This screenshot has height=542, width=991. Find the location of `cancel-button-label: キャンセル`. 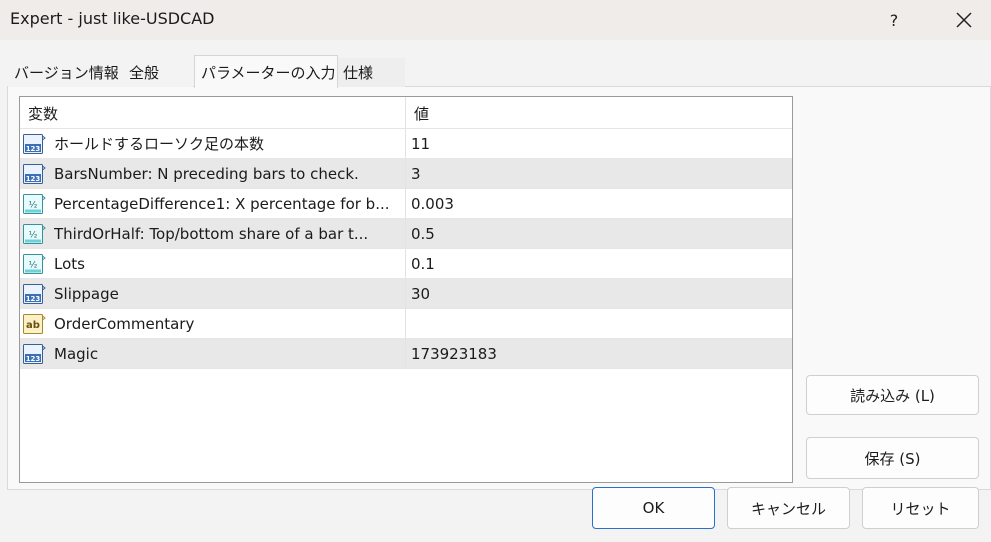

cancel-button-label: キャンセル is located at coordinates (788, 508).